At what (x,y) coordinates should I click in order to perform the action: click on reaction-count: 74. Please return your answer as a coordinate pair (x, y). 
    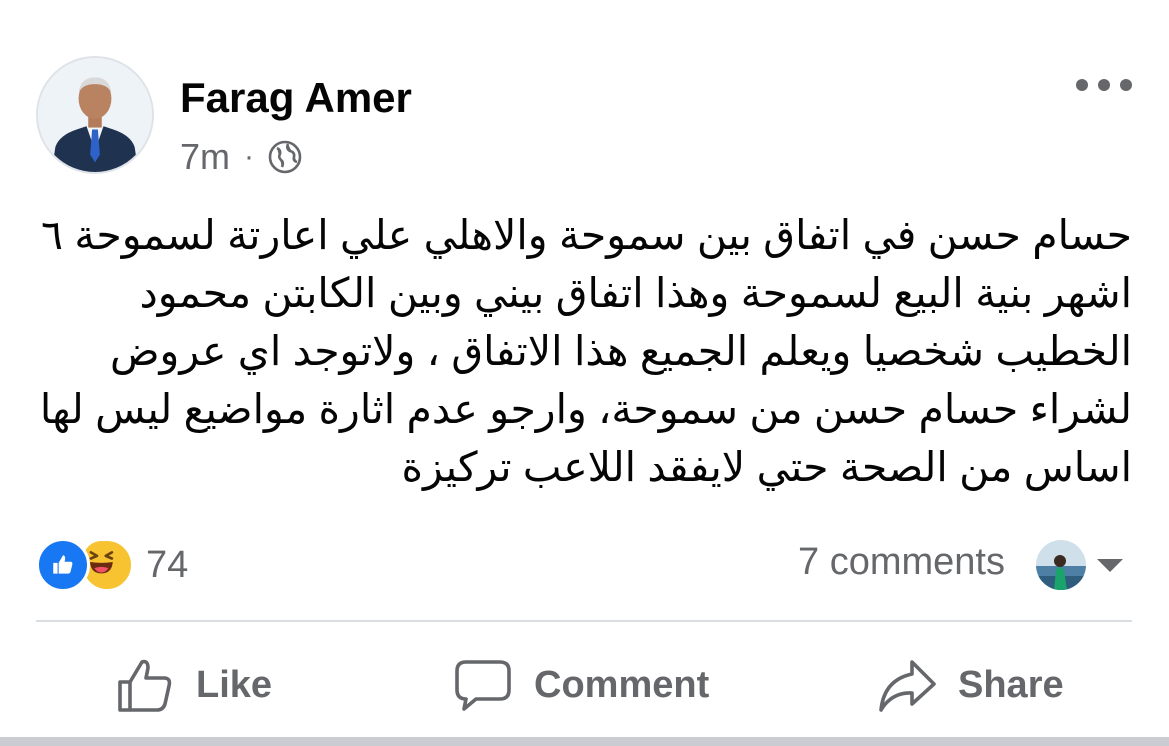
    Looking at the image, I should click on (167, 564).